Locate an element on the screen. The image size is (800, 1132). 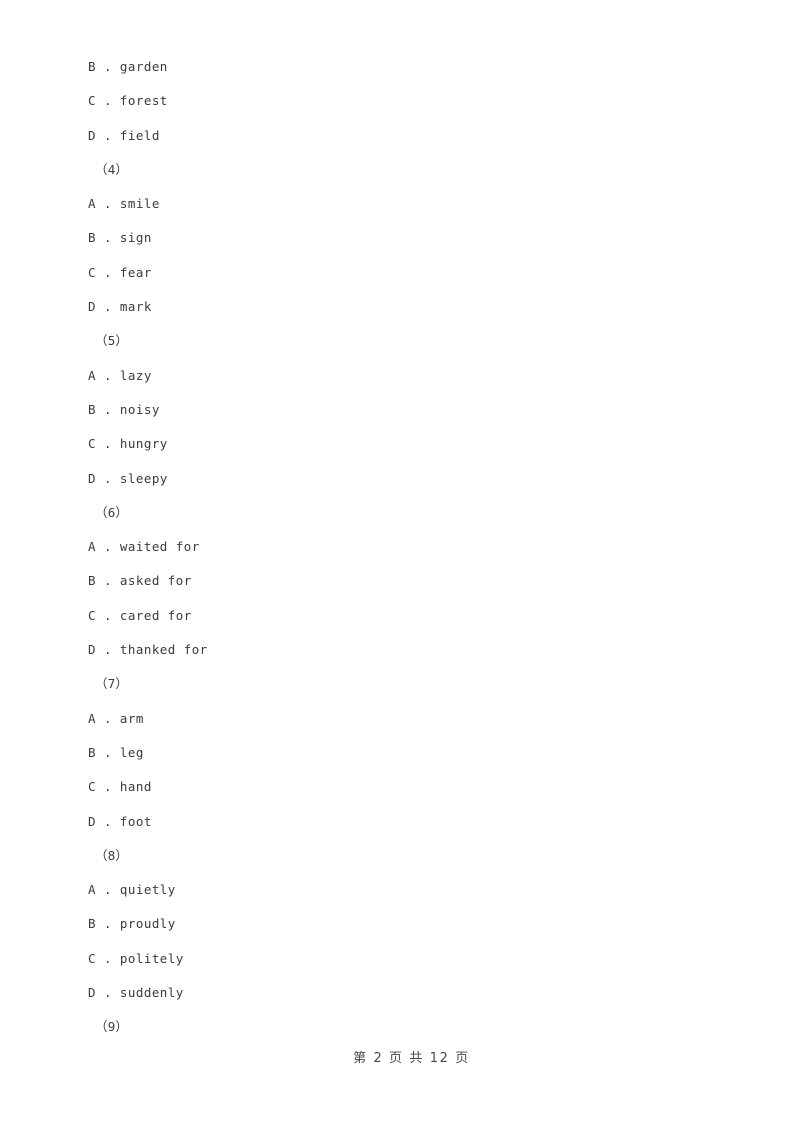
option-text: cared for is located at coordinates (155, 615).